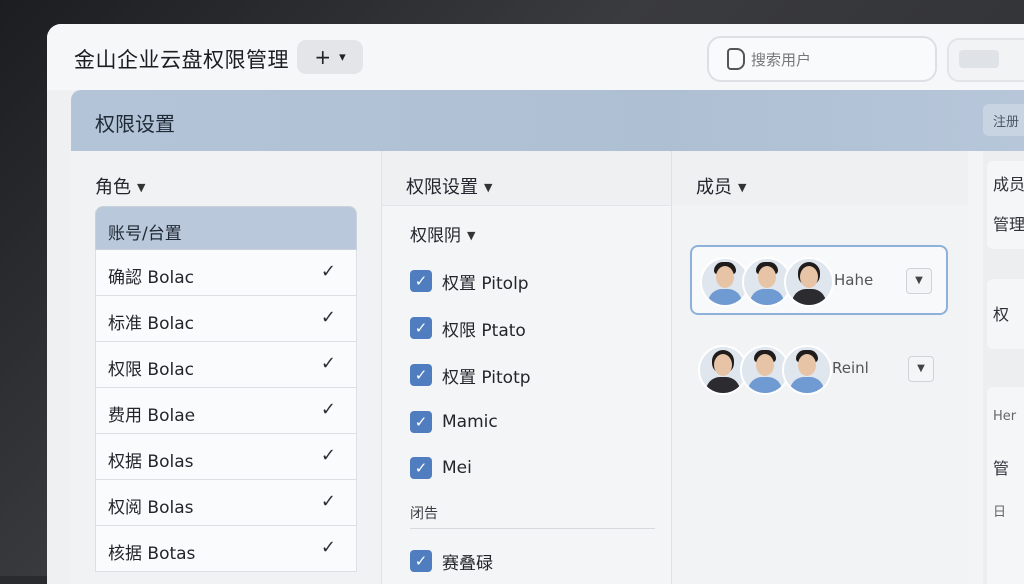 Image resolution: width=1024 pixels, height=584 pixels. I want to click on permission-checkbox: ✓ 权置 Pitolp, so click(469, 281).